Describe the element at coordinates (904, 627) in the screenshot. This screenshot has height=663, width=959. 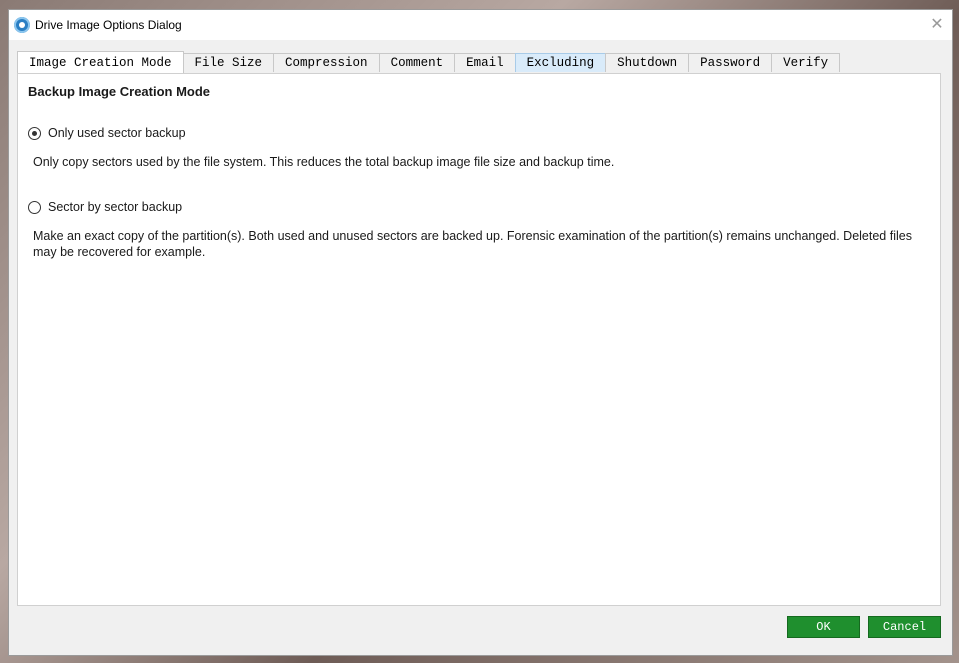
I see `cancel-button: Cancel` at that location.